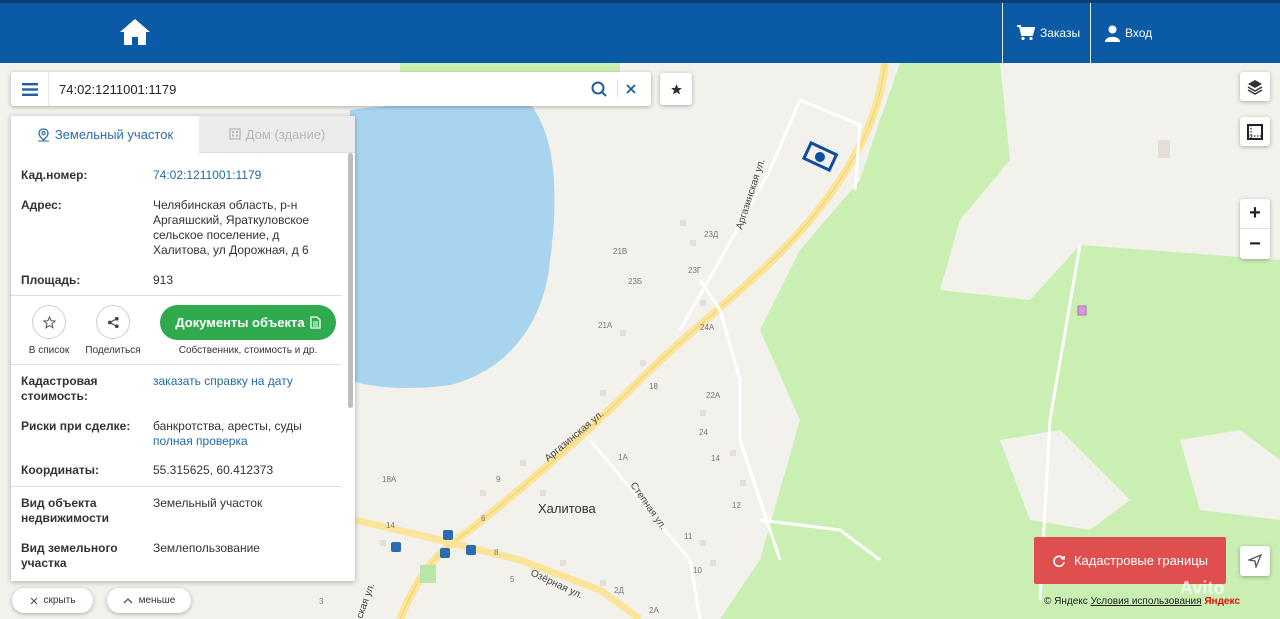 The height and width of the screenshot is (619, 1280). What do you see at coordinates (389, 479) in the screenshot?
I see `house-number: 18А` at bounding box center [389, 479].